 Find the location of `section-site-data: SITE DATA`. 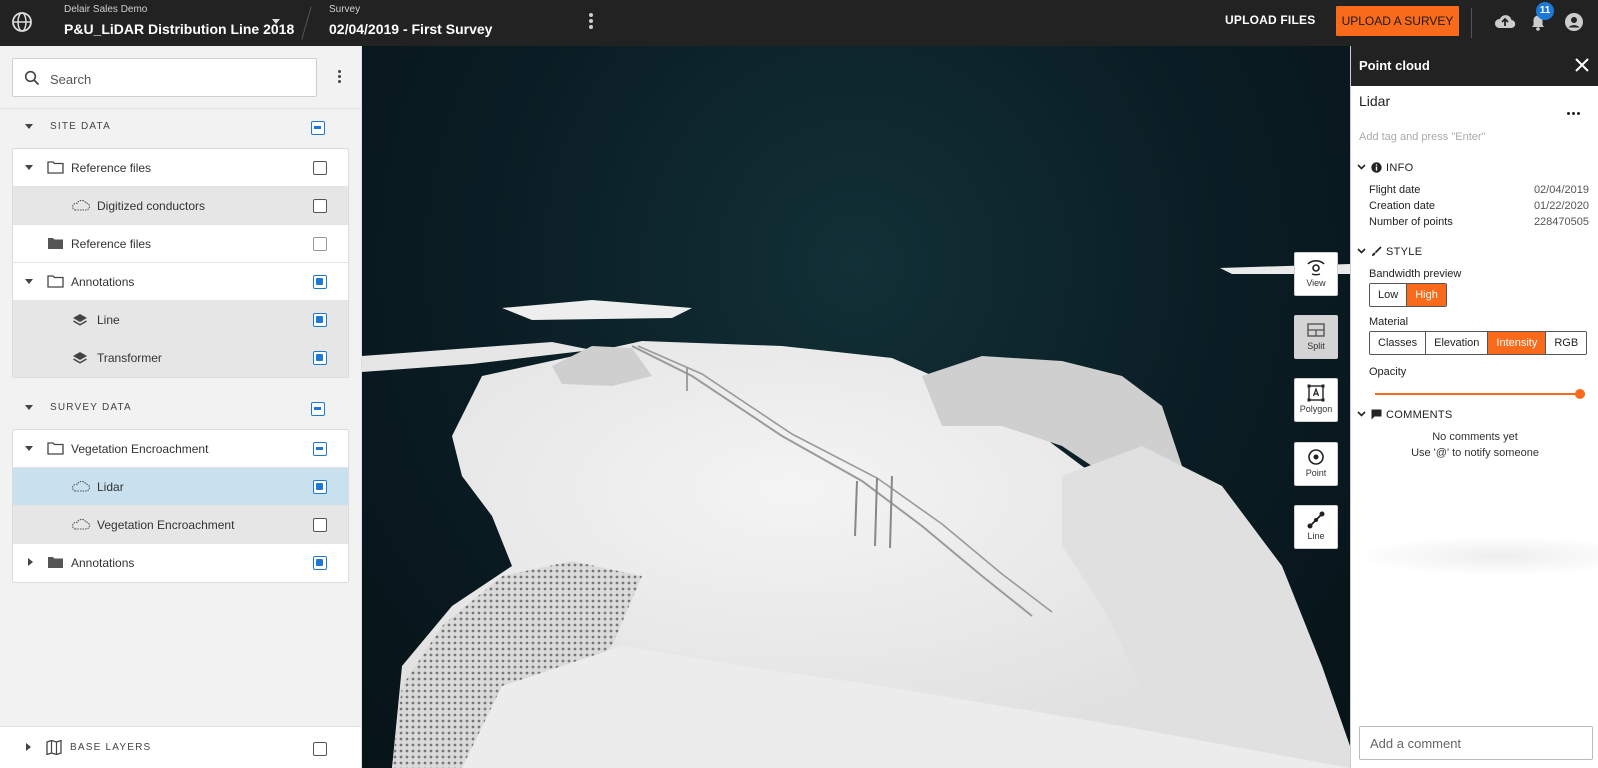

section-site-data: SITE DATA is located at coordinates (180, 127).